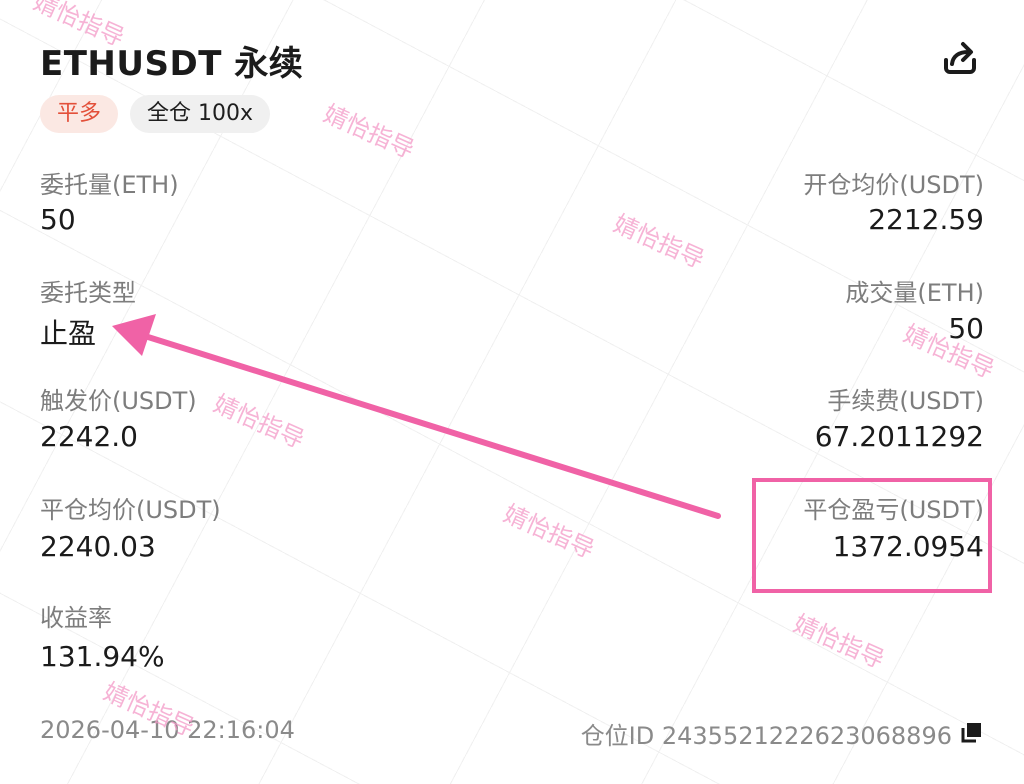 The image size is (1024, 784). I want to click on order-qty-label: 委托量(ETH), so click(109, 185).